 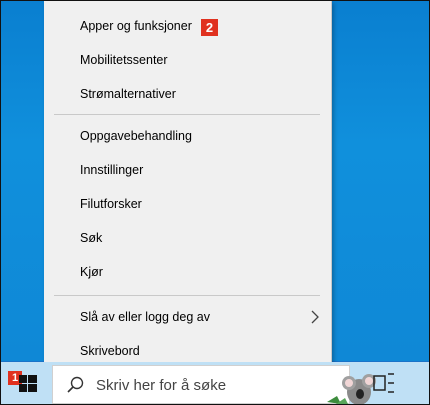 What do you see at coordinates (315, 317) in the screenshot?
I see `chevron-right-icon` at bounding box center [315, 317].